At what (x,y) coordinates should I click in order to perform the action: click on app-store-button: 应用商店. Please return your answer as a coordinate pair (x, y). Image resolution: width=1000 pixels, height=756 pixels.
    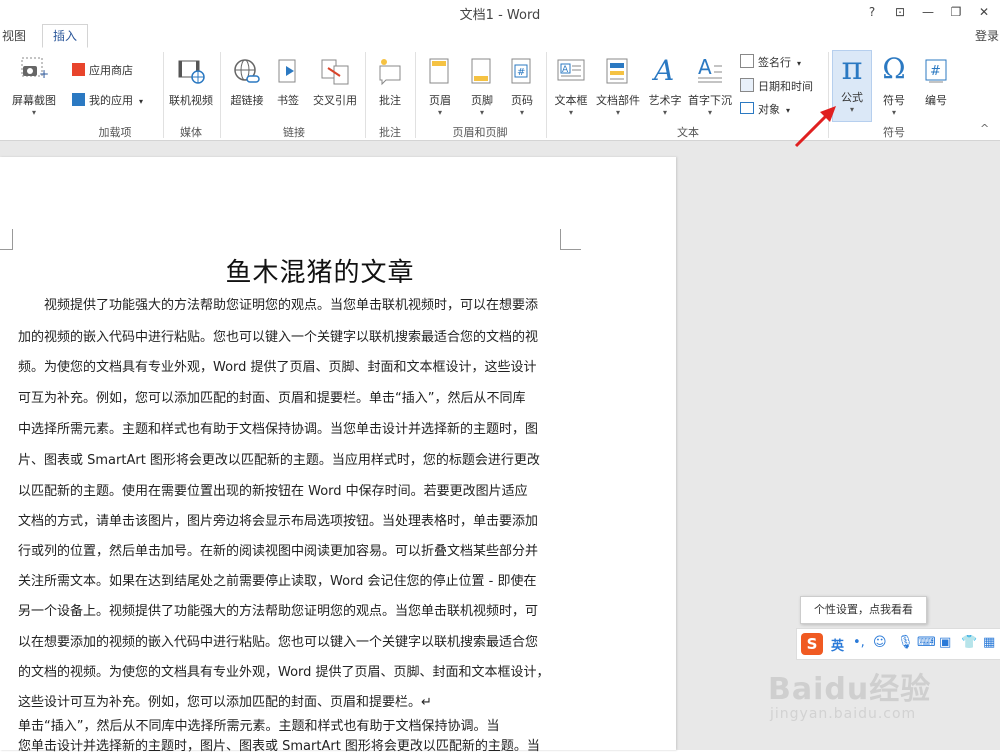
    Looking at the image, I should click on (102, 70).